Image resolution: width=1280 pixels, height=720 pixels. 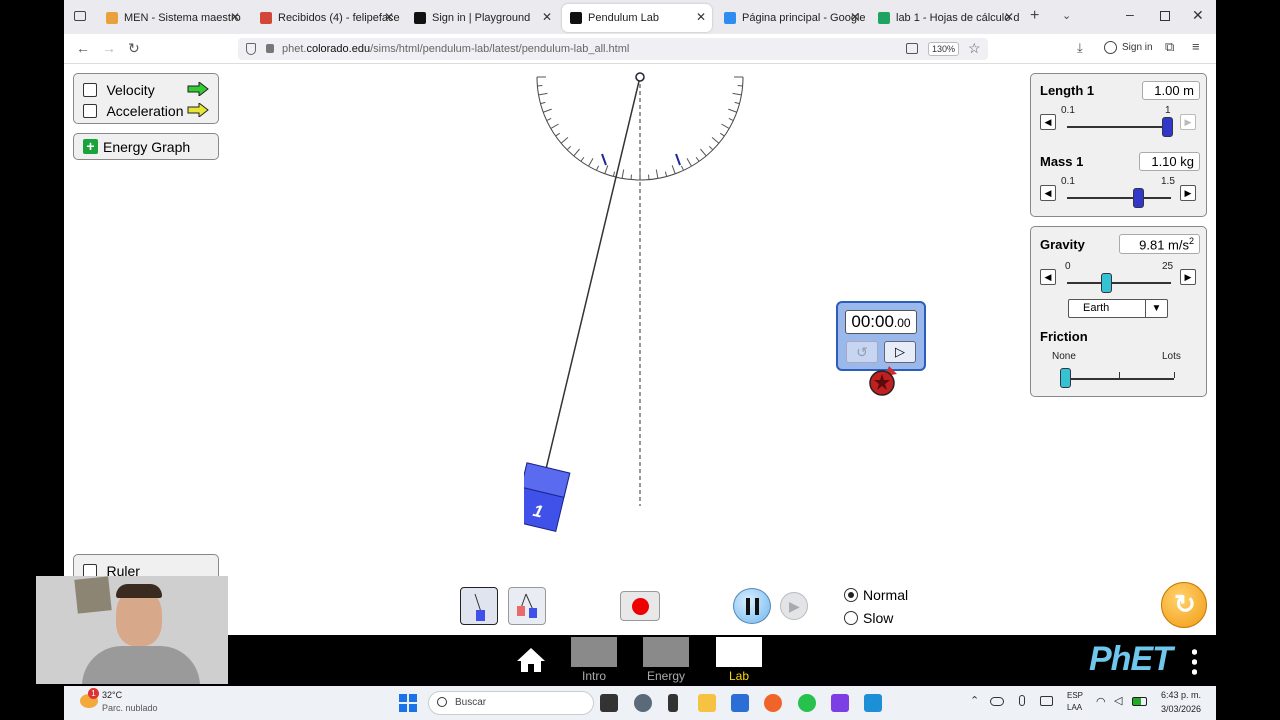 I want to click on store-icon, so click(x=740, y=703).